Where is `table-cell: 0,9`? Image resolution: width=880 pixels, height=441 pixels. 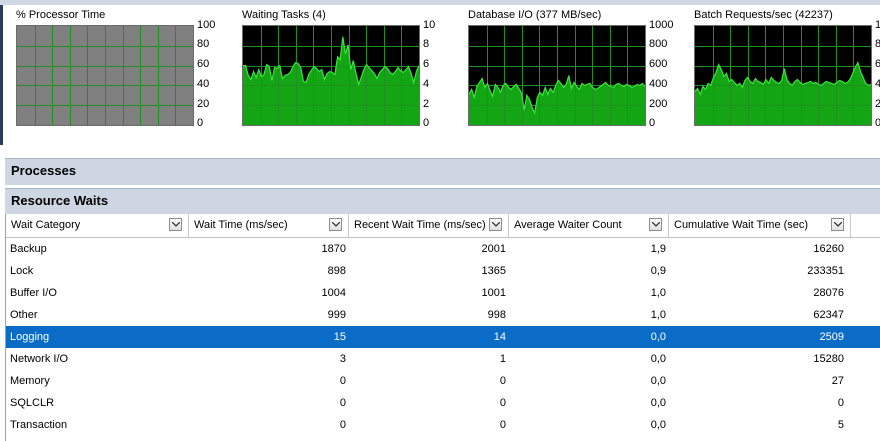 table-cell: 0,9 is located at coordinates (658, 271).